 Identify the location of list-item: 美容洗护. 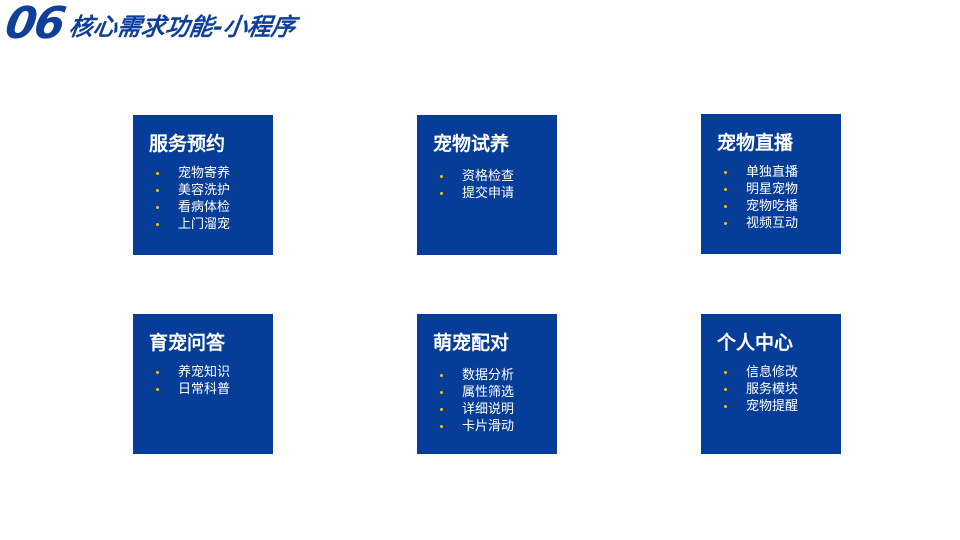
(203, 190).